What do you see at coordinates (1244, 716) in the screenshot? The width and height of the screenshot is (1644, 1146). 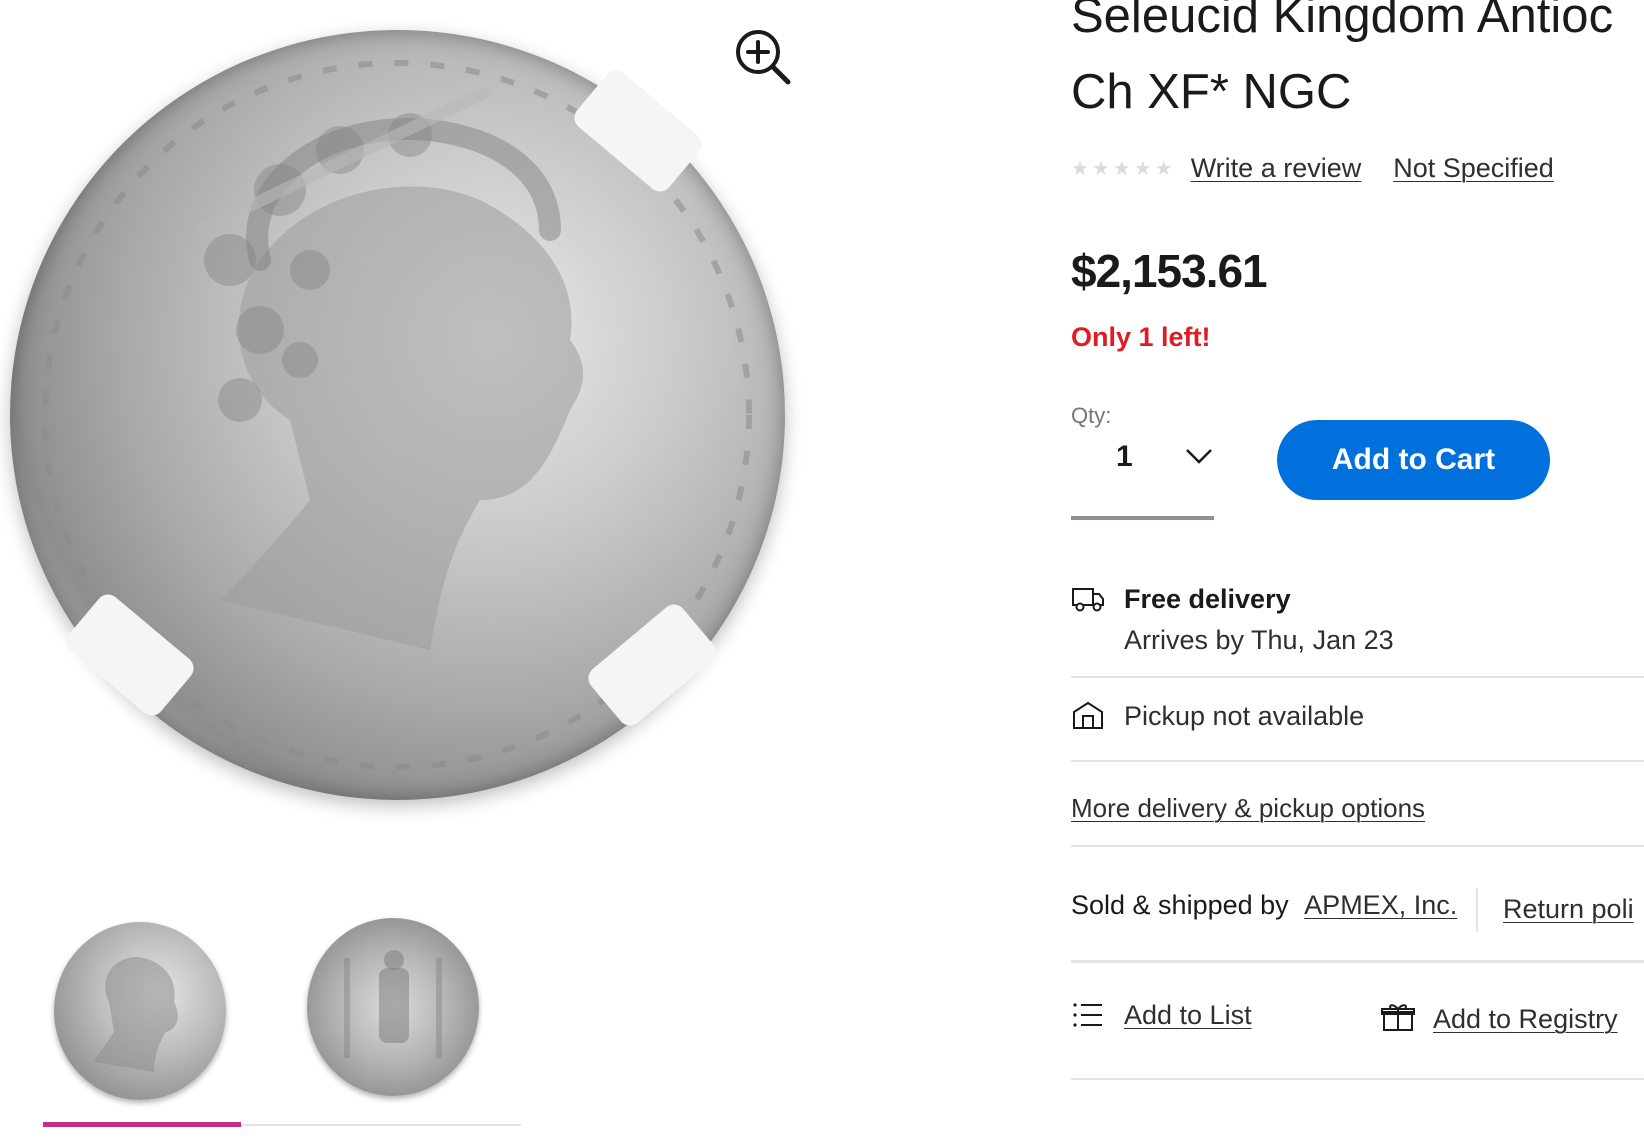 I see `pickup-status: Pickup not available` at bounding box center [1244, 716].